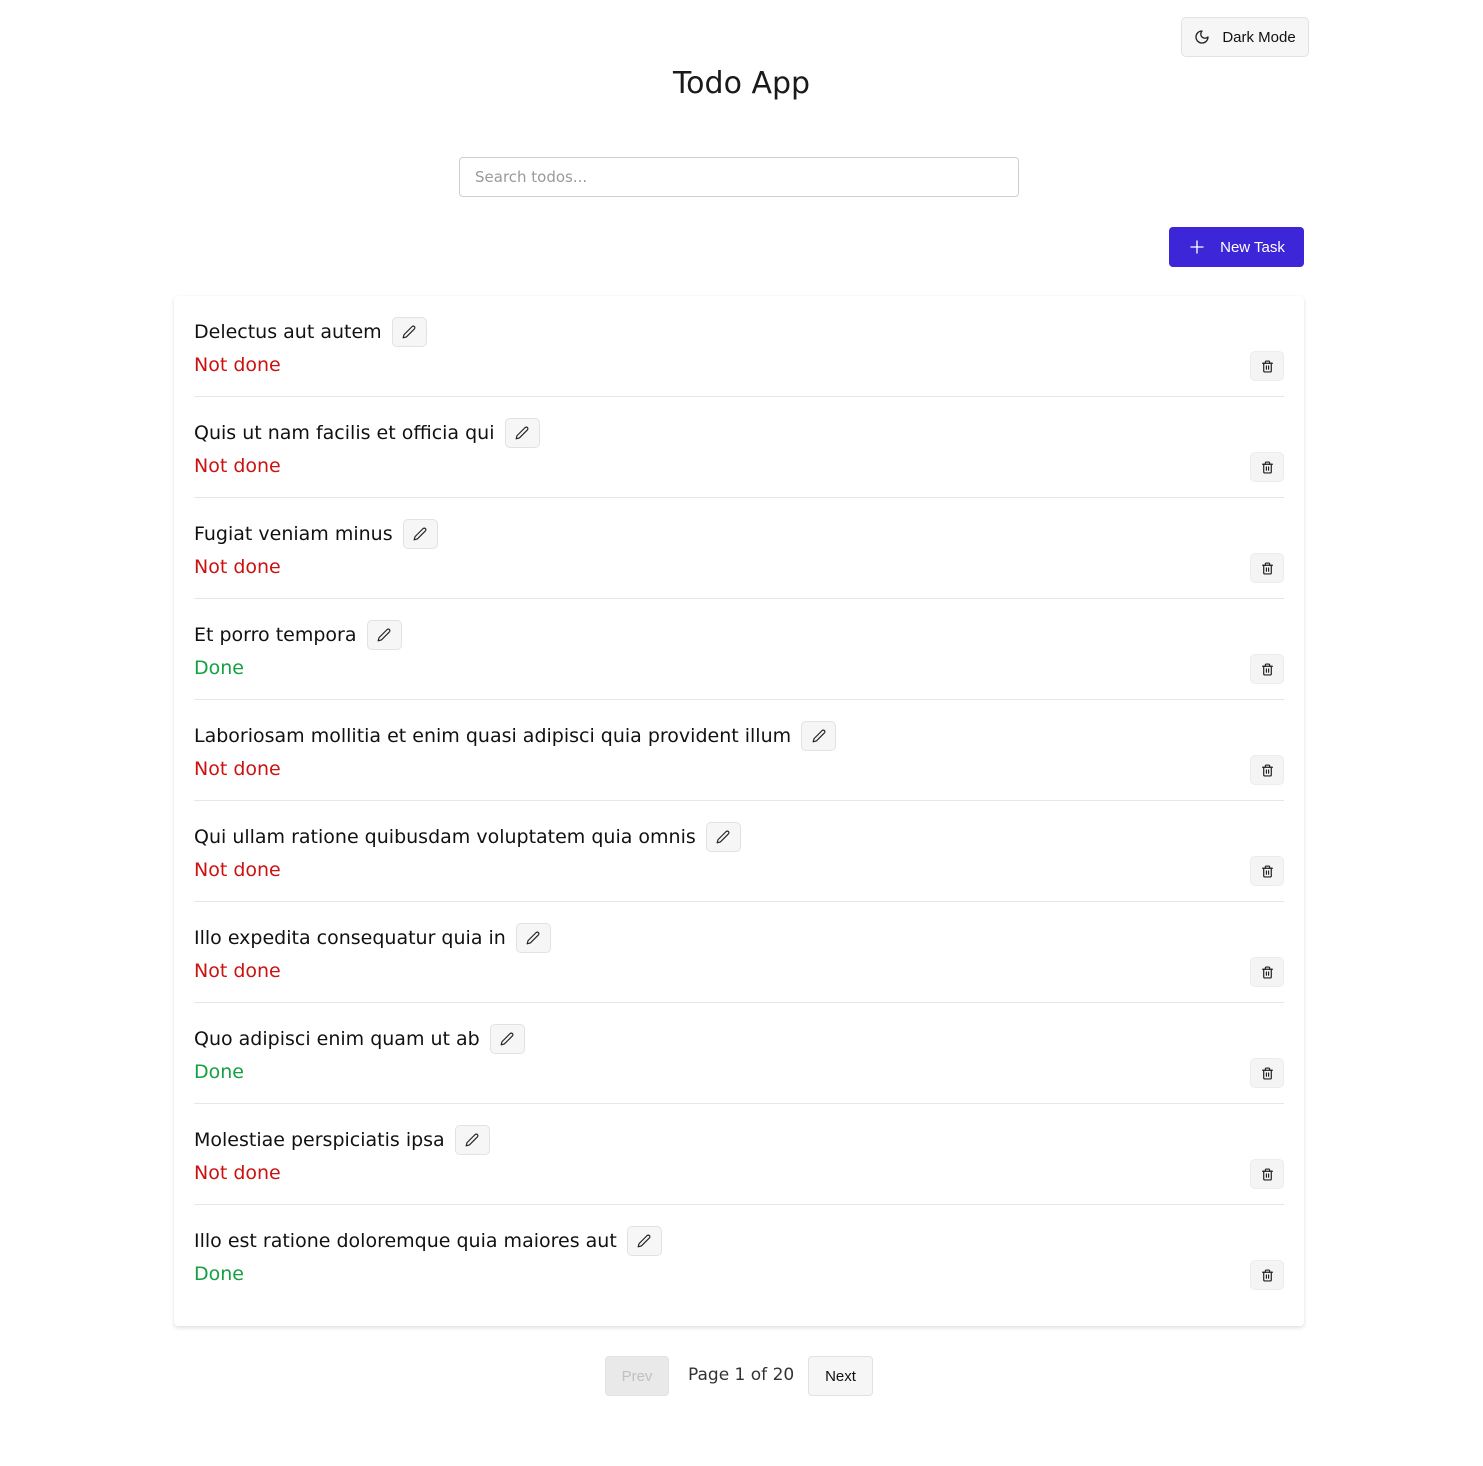 This screenshot has width=1483, height=1466. I want to click on todo-title: Fugiat veniam minus, so click(293, 534).